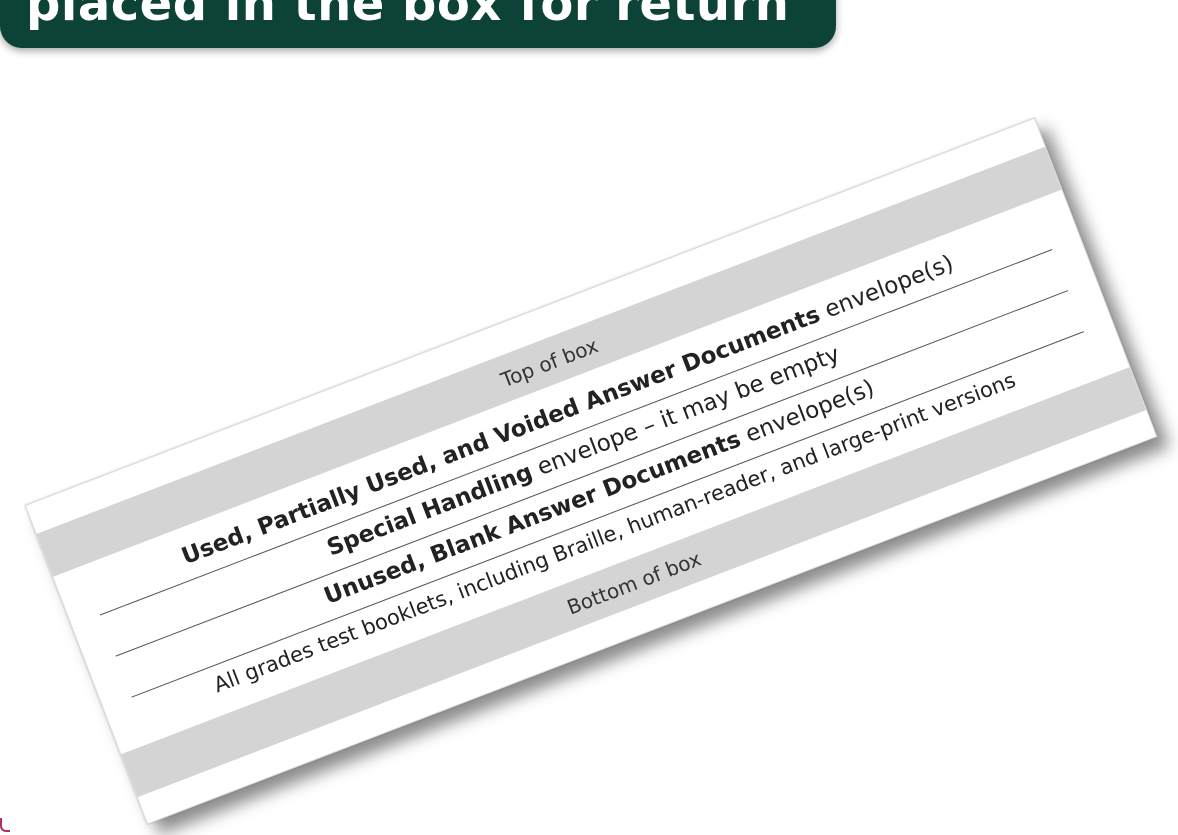 The height and width of the screenshot is (835, 1178). What do you see at coordinates (5, 825) in the screenshot?
I see `corner-mark-icon` at bounding box center [5, 825].